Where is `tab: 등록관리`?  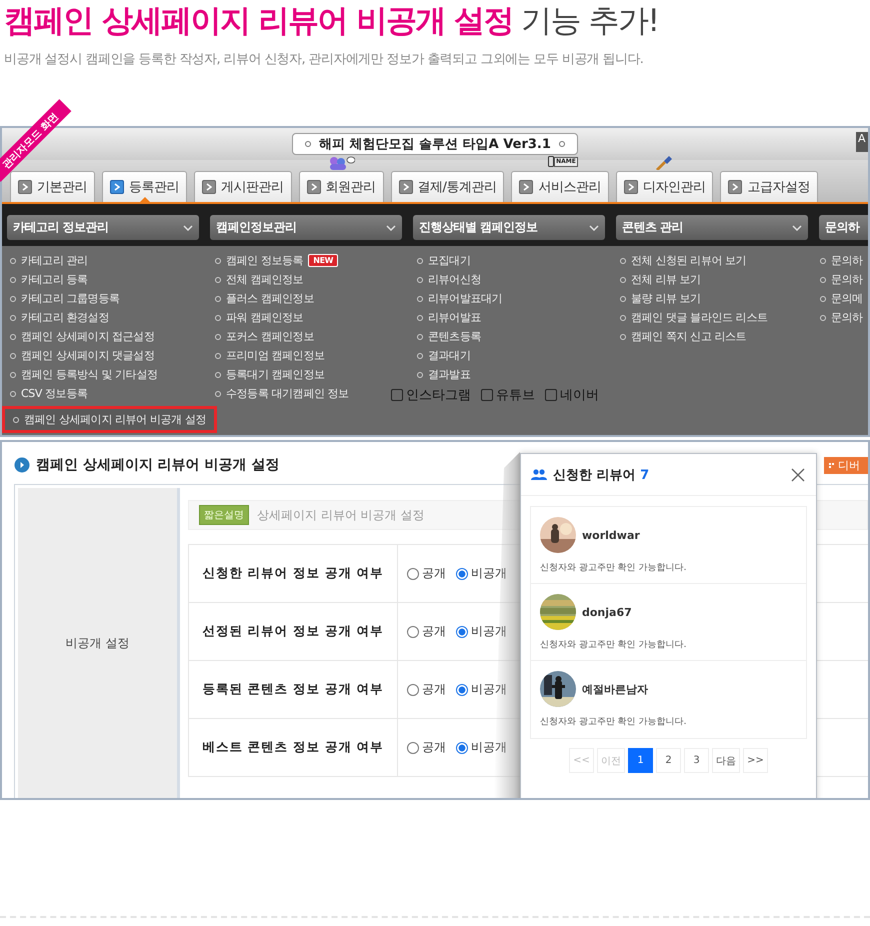 tab: 등록관리 is located at coordinates (144, 186).